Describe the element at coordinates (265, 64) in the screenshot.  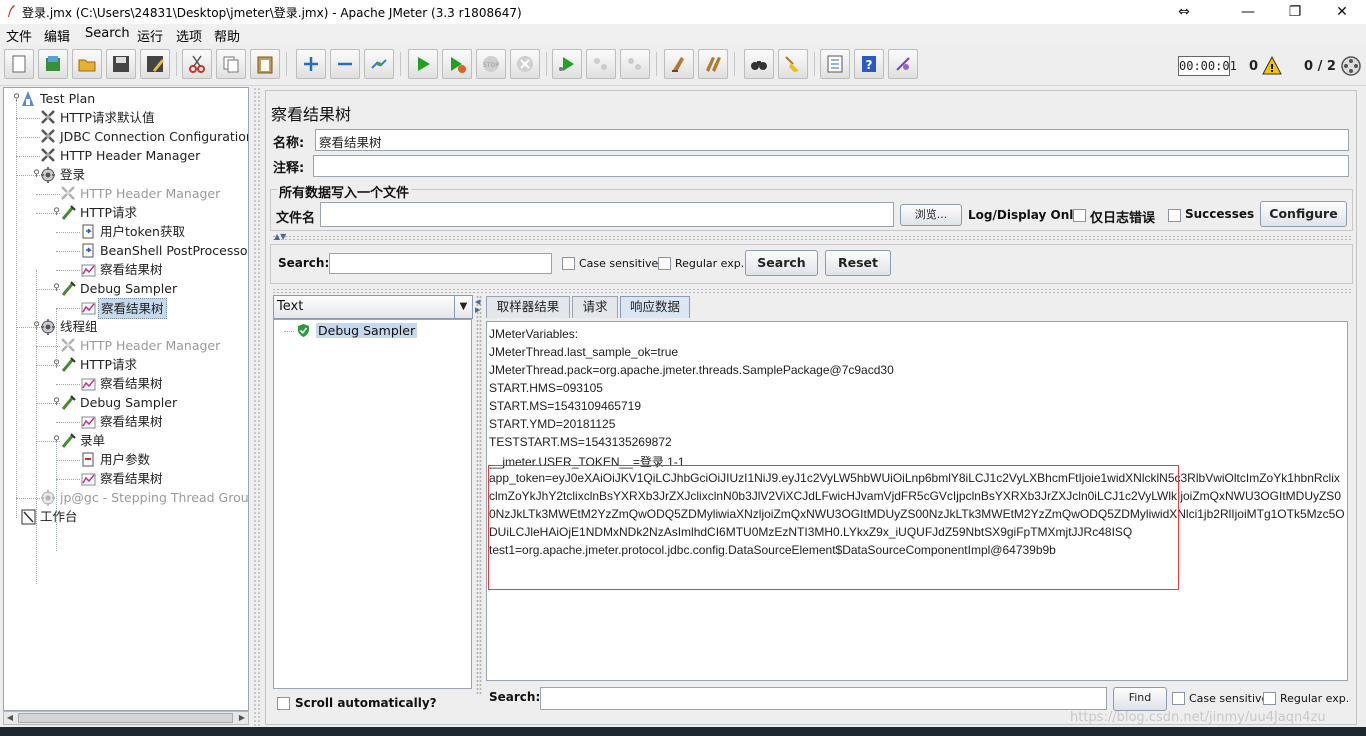
I see `paste-button` at that location.